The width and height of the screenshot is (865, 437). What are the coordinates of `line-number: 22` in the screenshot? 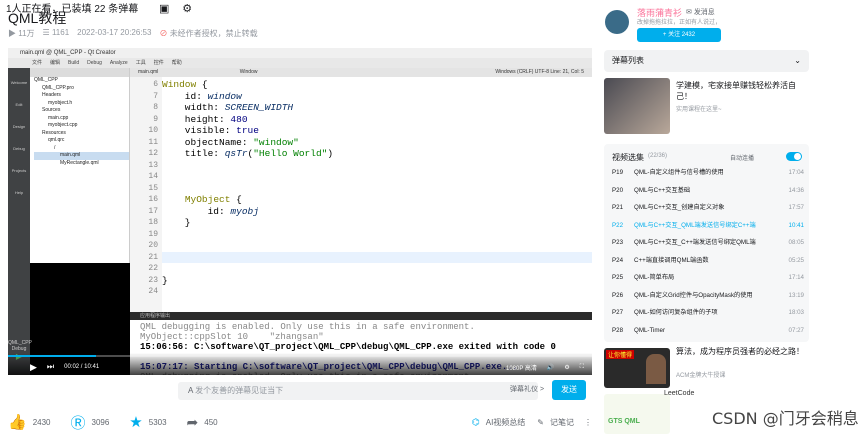 It's located at (153, 268).